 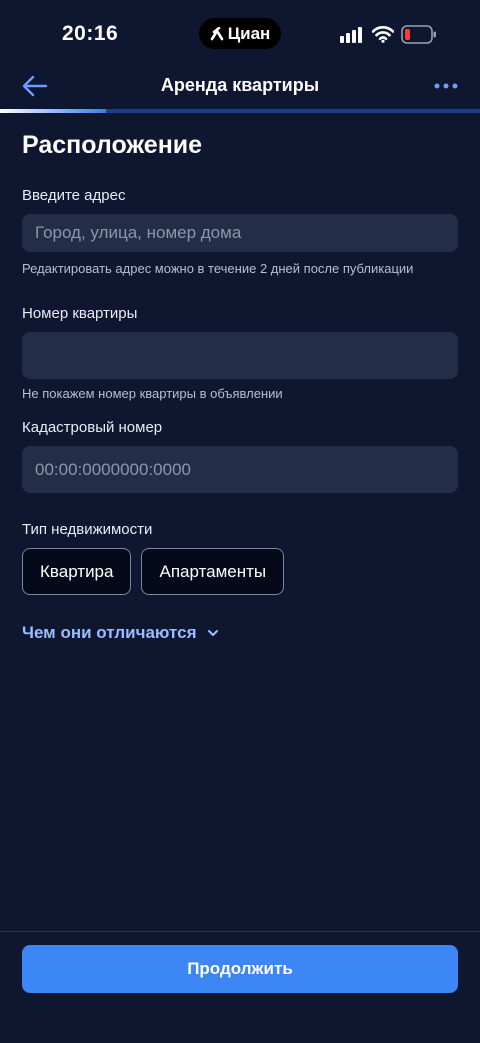 I want to click on battery-icon, so click(x=418, y=34).